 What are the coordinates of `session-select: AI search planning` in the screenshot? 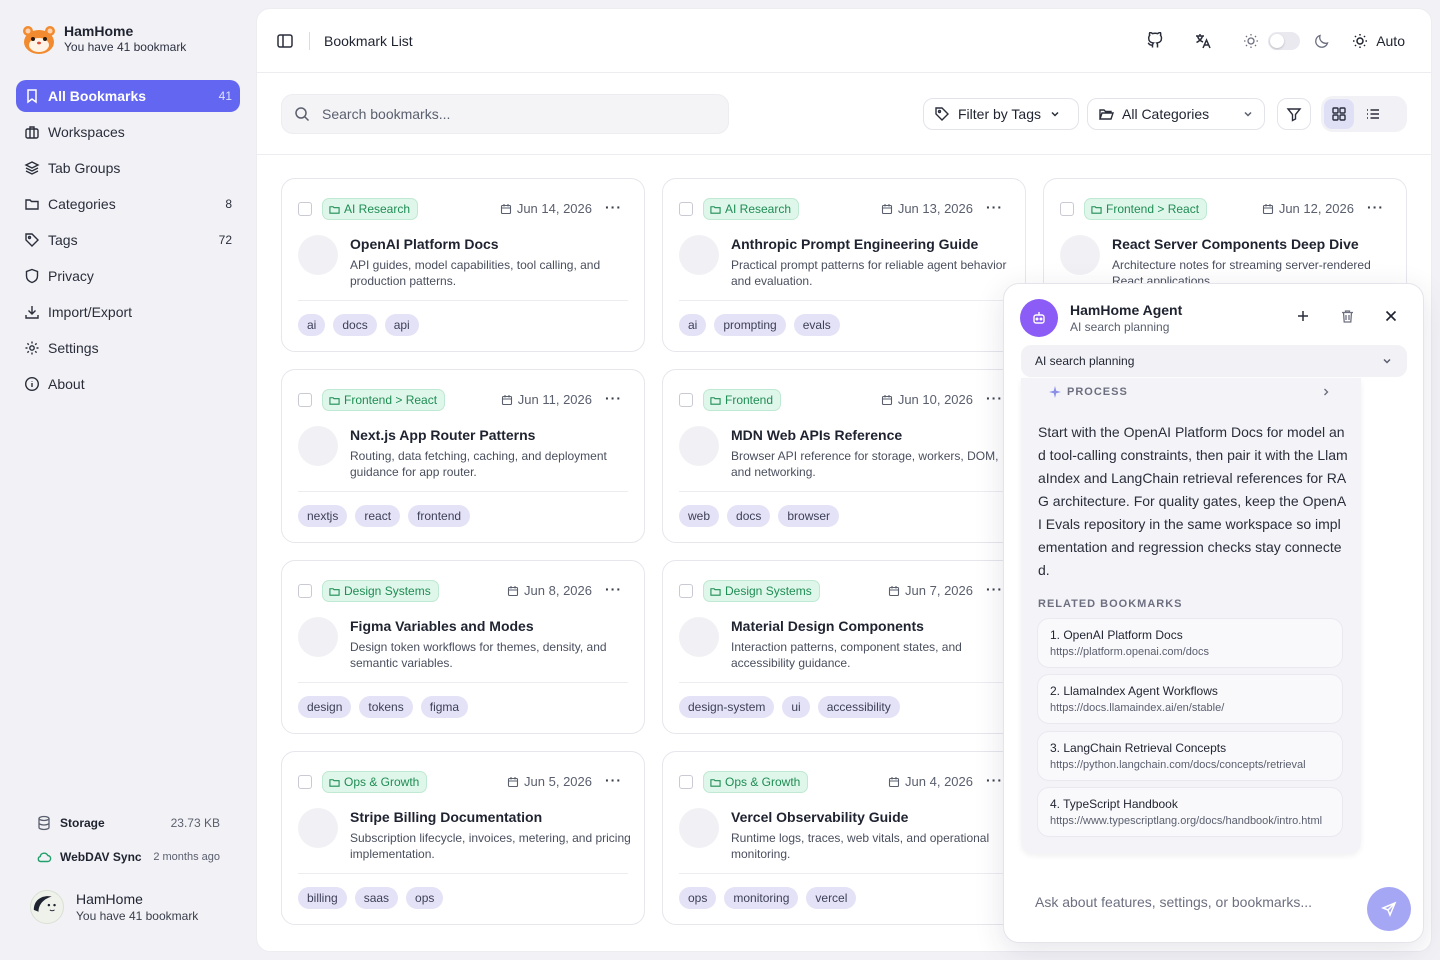 It's located at (1214, 361).